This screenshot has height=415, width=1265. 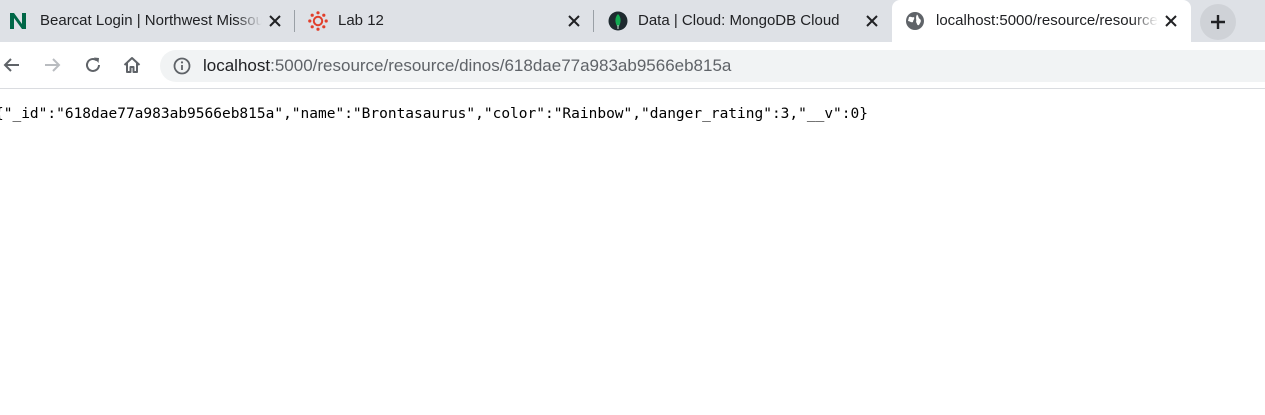 I want to click on tab-mongodb-cloud: Data | Cloud: MongoDB Cloud, so click(x=742, y=21).